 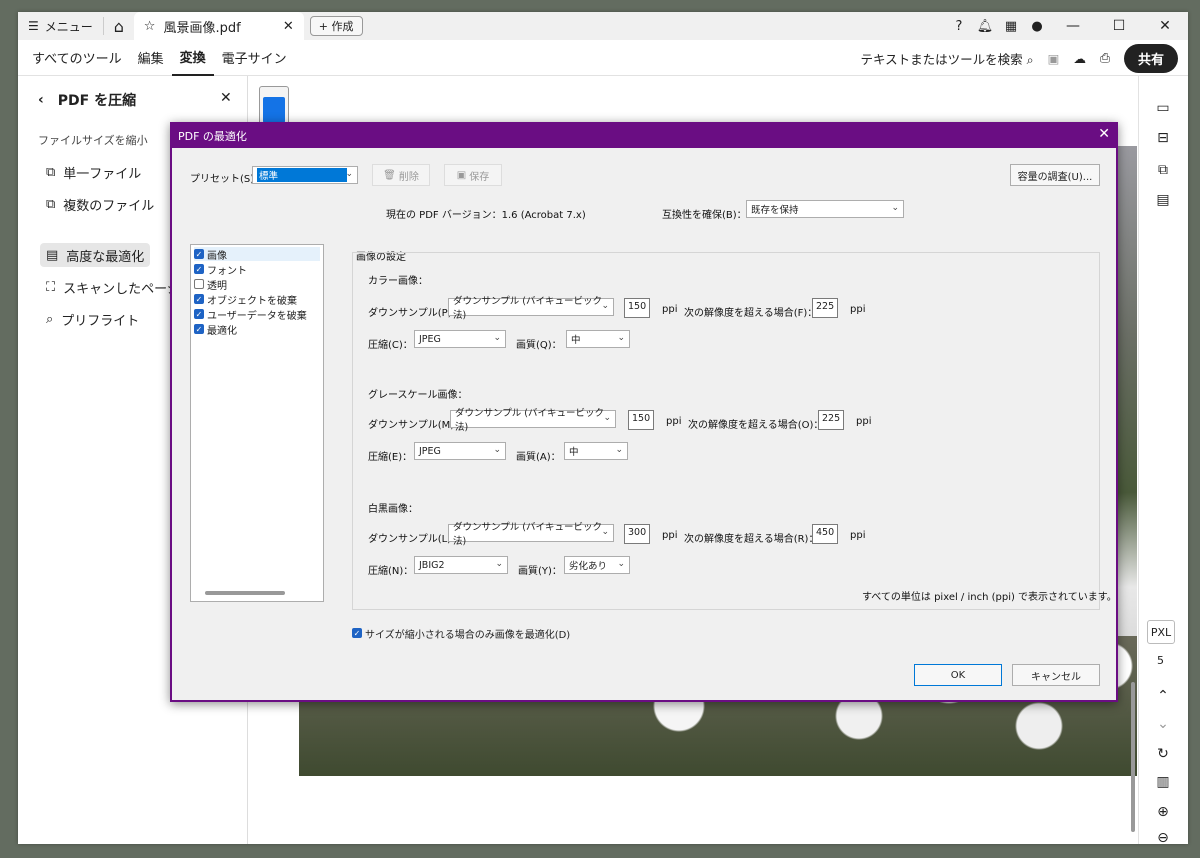 I want to click on preflight-item: ⌕ プリフライト, so click(x=92, y=319).